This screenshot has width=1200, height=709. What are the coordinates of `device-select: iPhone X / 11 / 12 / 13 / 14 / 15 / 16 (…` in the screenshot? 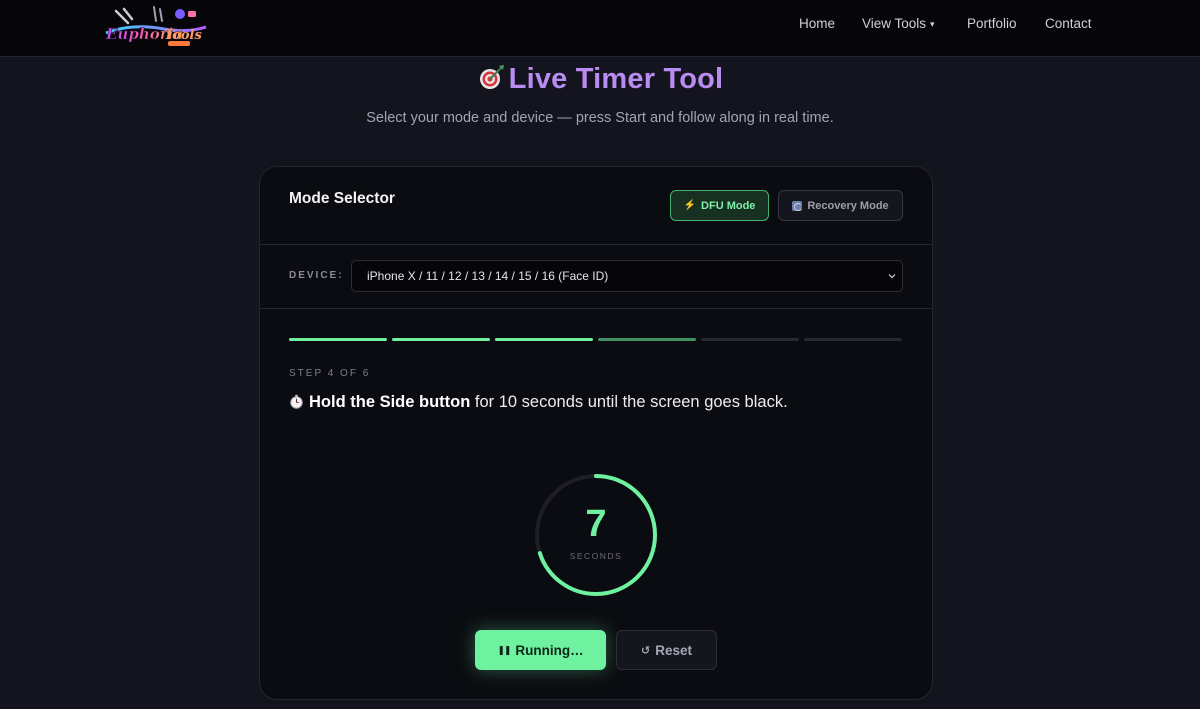 It's located at (627, 276).